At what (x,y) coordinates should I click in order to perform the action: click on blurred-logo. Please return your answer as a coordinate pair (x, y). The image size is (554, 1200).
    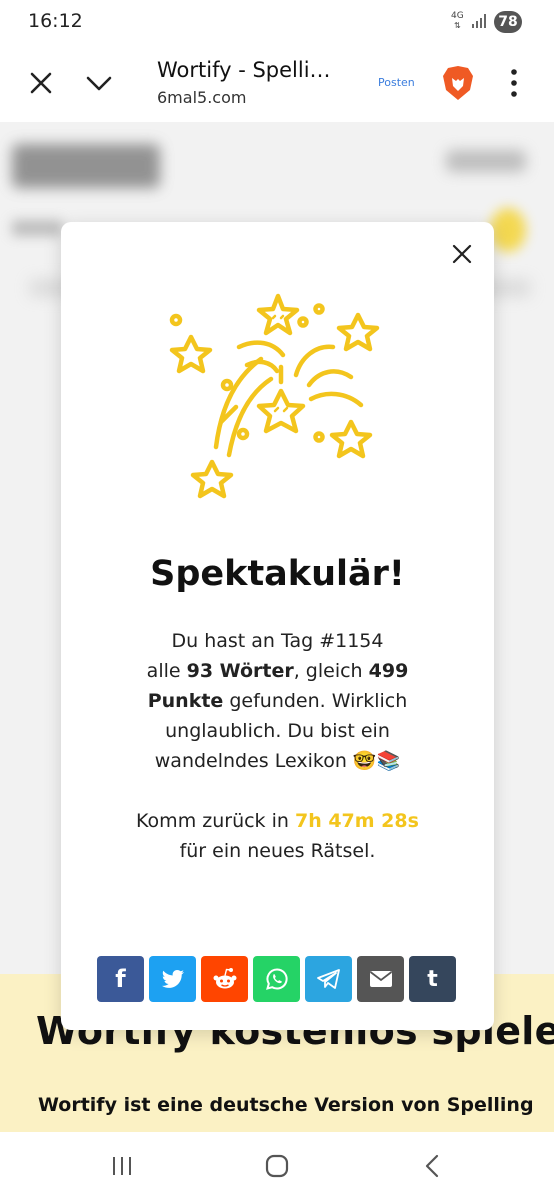
    Looking at the image, I should click on (86, 166).